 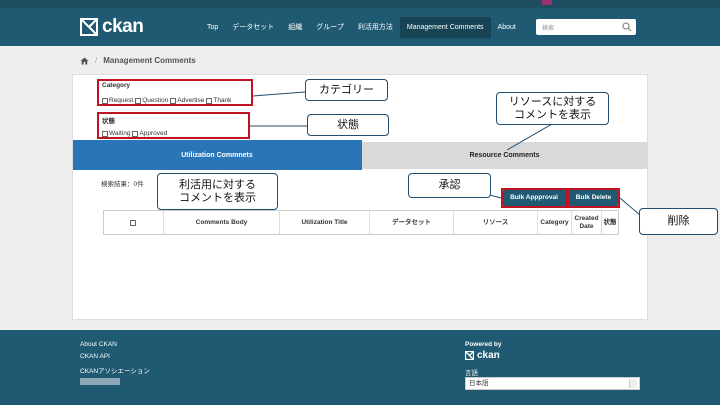 What do you see at coordinates (587, 222) in the screenshot?
I see `column-created-date: Created Date` at bounding box center [587, 222].